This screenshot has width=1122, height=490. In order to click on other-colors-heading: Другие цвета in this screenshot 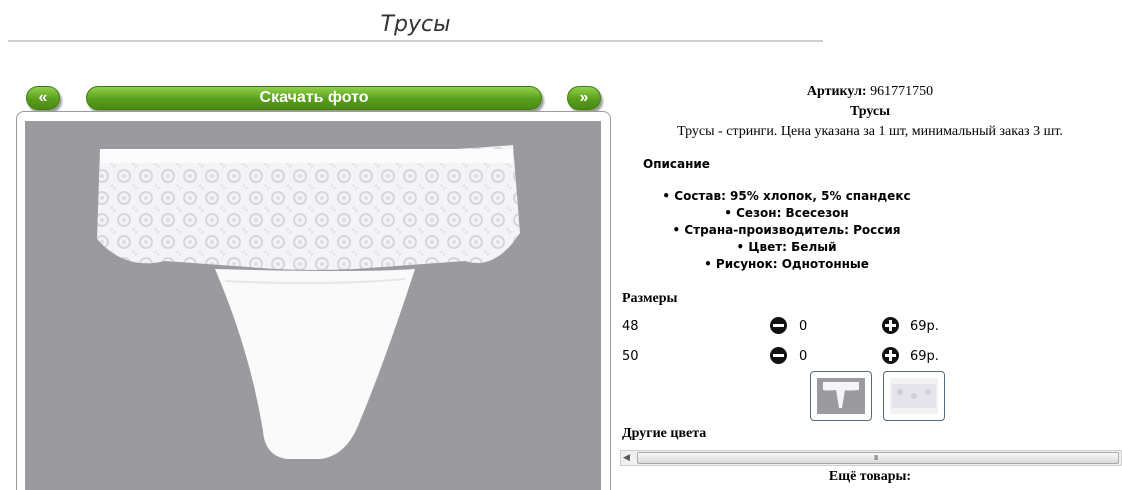, I will do `click(664, 433)`.